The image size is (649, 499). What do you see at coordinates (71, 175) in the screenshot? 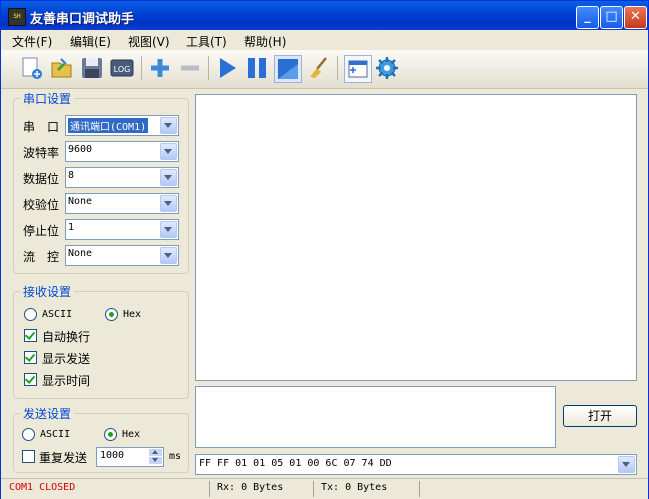
I see `data-bits-value: 8` at bounding box center [71, 175].